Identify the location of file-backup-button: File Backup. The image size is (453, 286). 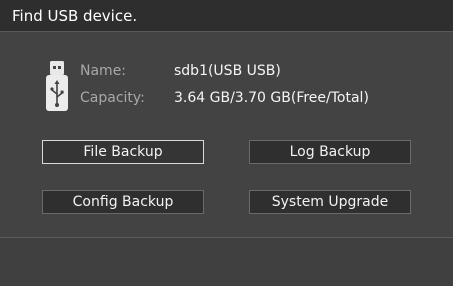
(123, 152).